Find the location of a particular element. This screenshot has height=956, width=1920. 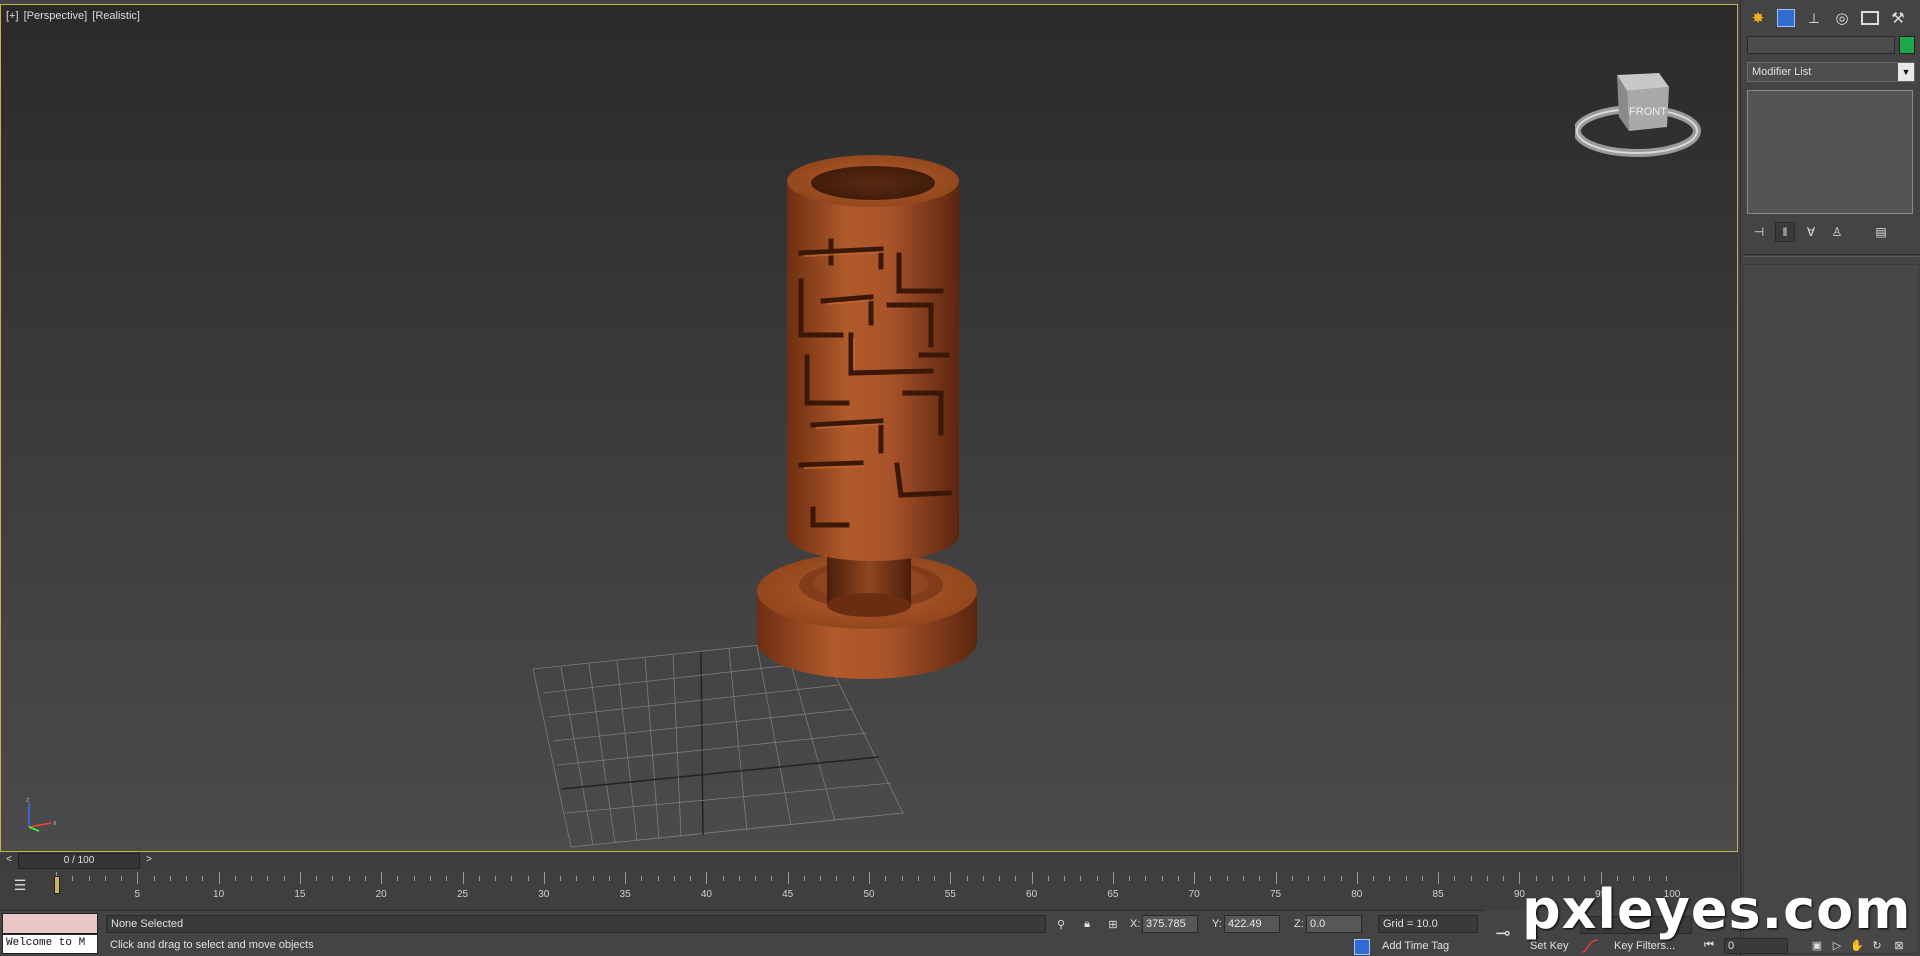

zoom-extents-button: ▷ is located at coordinates (1837, 945).